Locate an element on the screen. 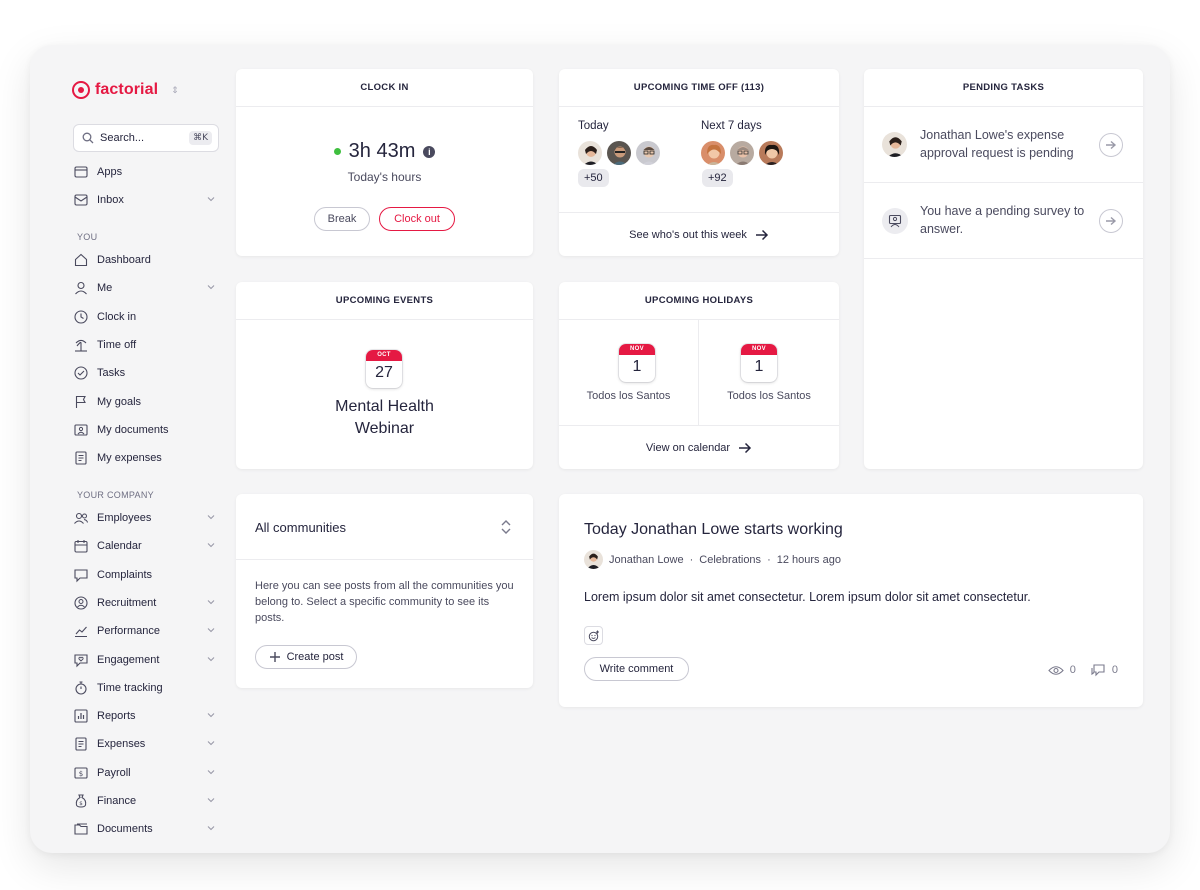 Image resolution: width=1200 pixels, height=890 pixels. pending-task-text: You have a pending survey to answer. is located at coordinates (1002, 220).